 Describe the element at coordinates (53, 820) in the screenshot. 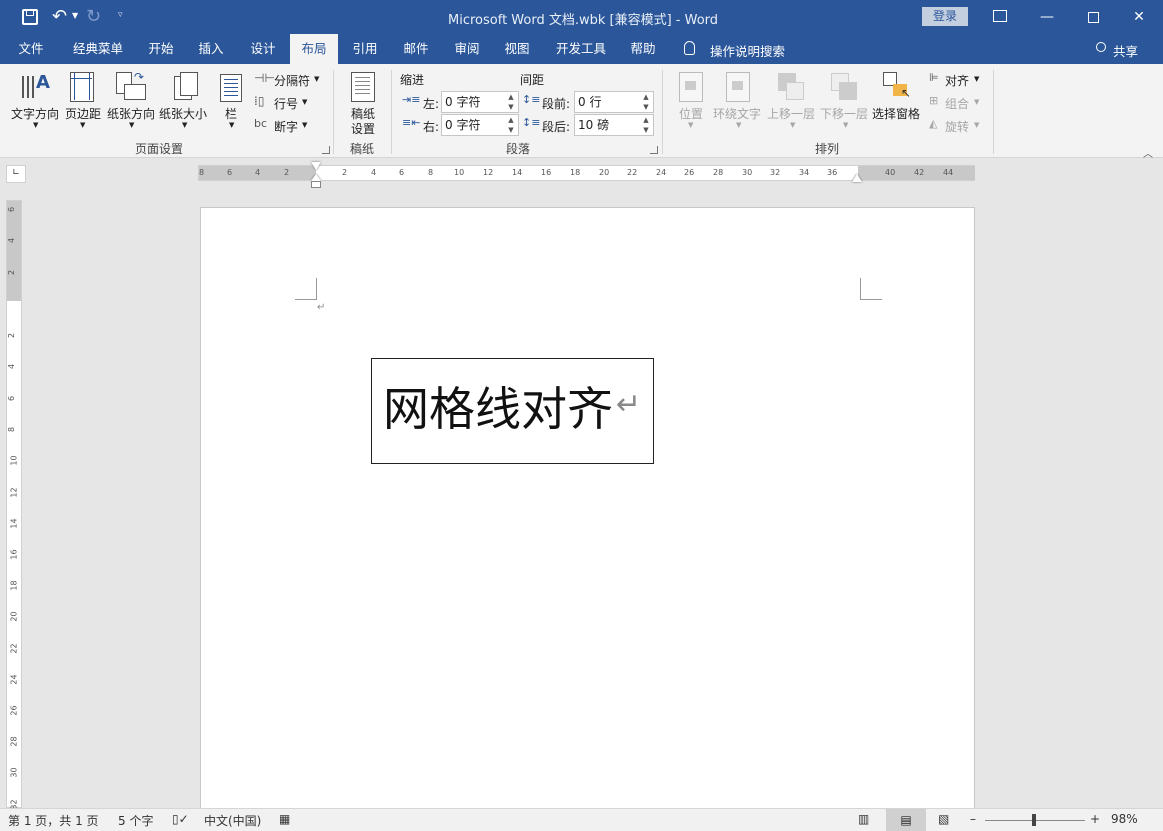

I see `page-count: 第 1 页，共 1 页` at that location.